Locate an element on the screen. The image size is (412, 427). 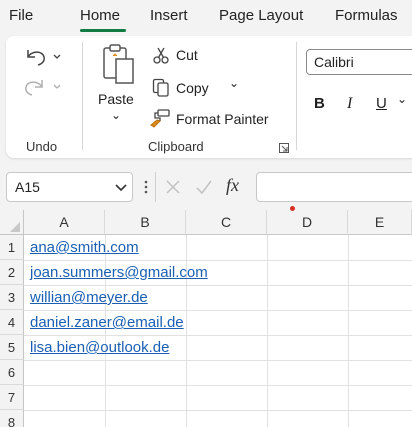
name-box-value: A15 is located at coordinates (27, 187).